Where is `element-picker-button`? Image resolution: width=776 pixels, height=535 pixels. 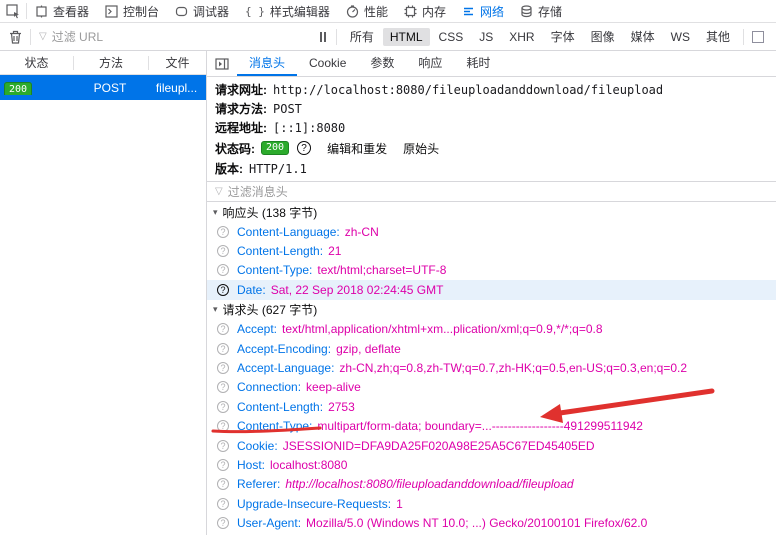 element-picker-button is located at coordinates (13, 11).